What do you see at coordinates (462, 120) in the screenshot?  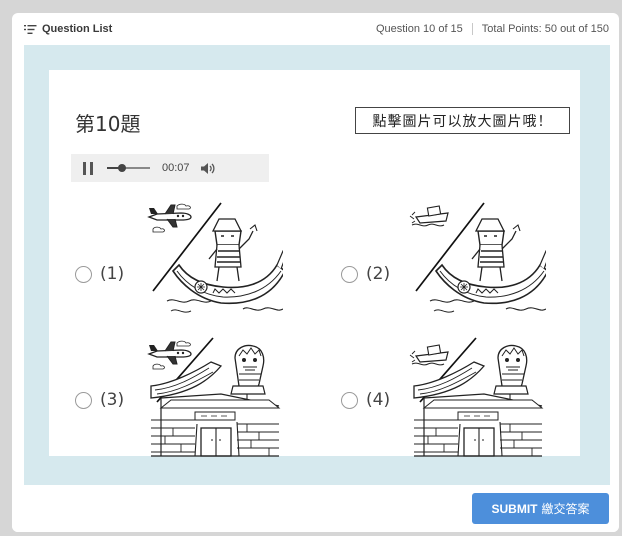 I see `zoom-hint-box: 點擊圖片可以放大圖片哦！` at bounding box center [462, 120].